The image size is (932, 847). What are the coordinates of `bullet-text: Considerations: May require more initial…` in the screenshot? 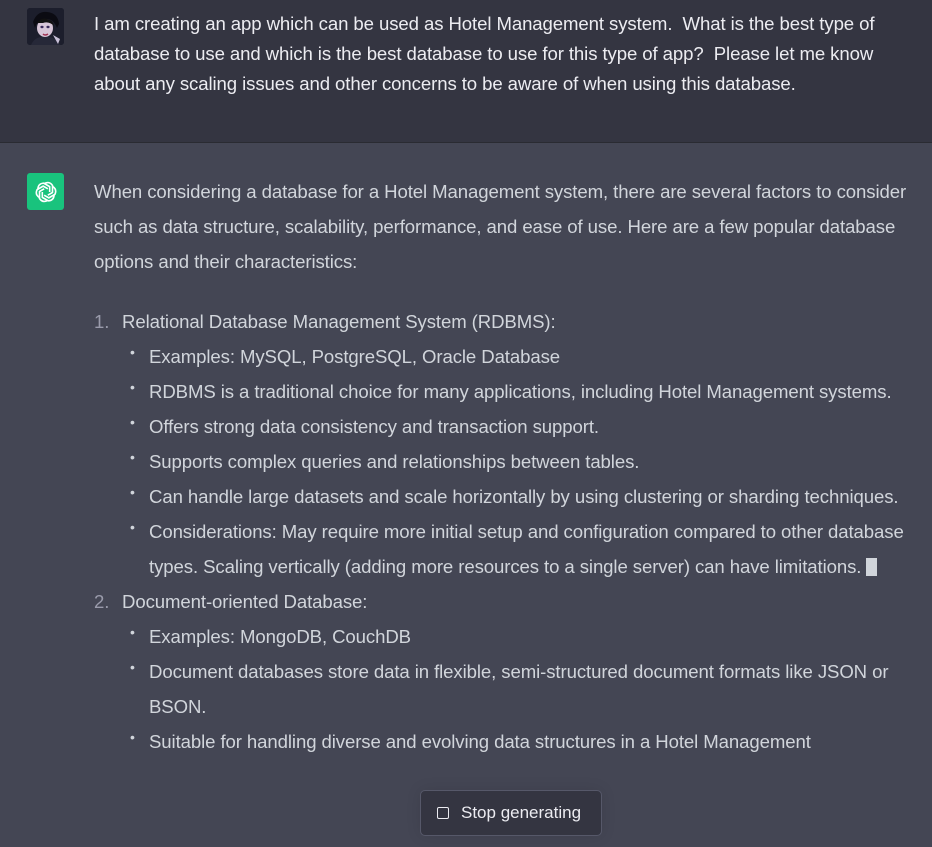 It's located at (526, 549).